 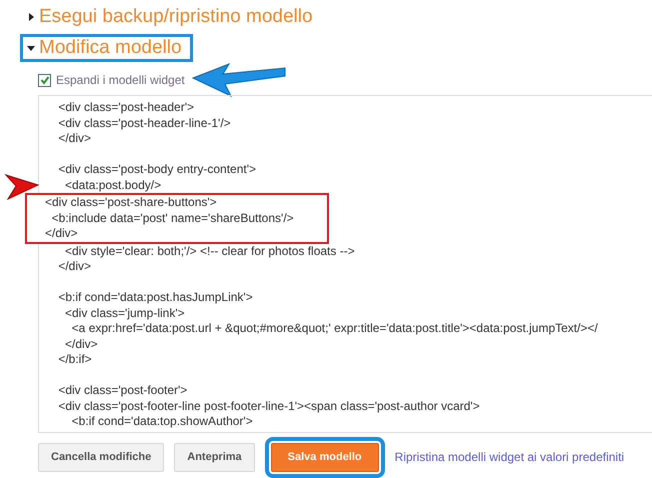 What do you see at coordinates (509, 457) in the screenshot?
I see `reset-link: Ripristina modelli widget ai valori predefiniti` at bounding box center [509, 457].